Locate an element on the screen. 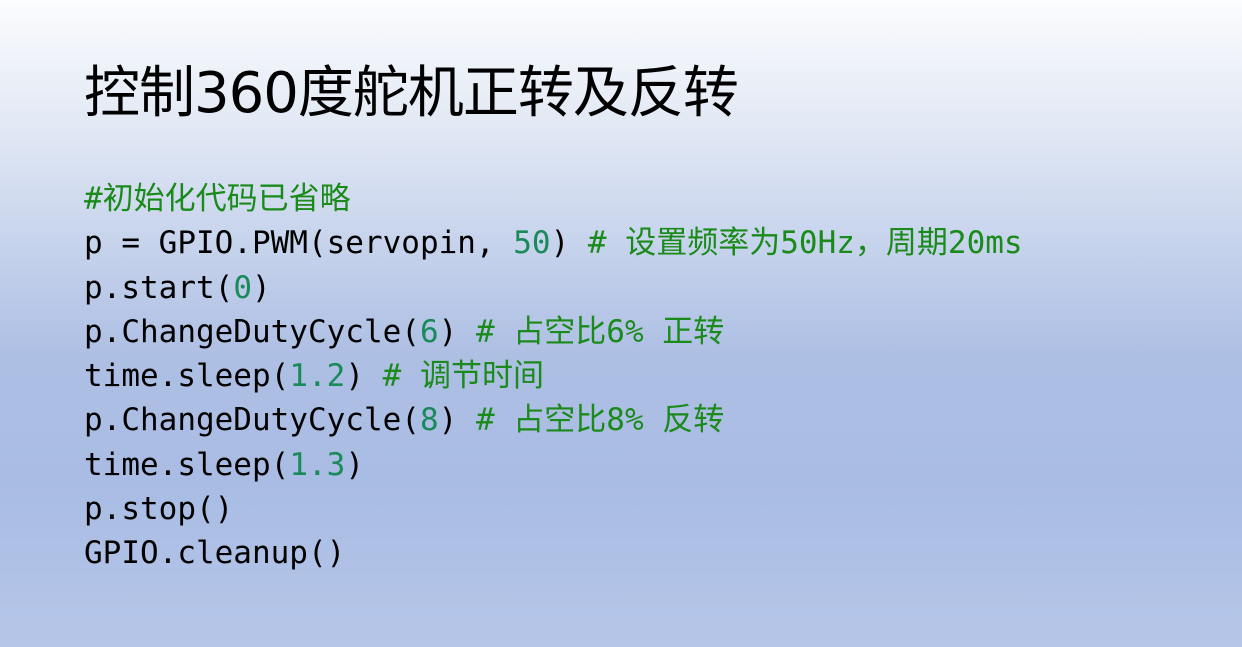 Image resolution: width=1242 pixels, height=647 pixels. code-line: p.start(0) is located at coordinates (553, 288).